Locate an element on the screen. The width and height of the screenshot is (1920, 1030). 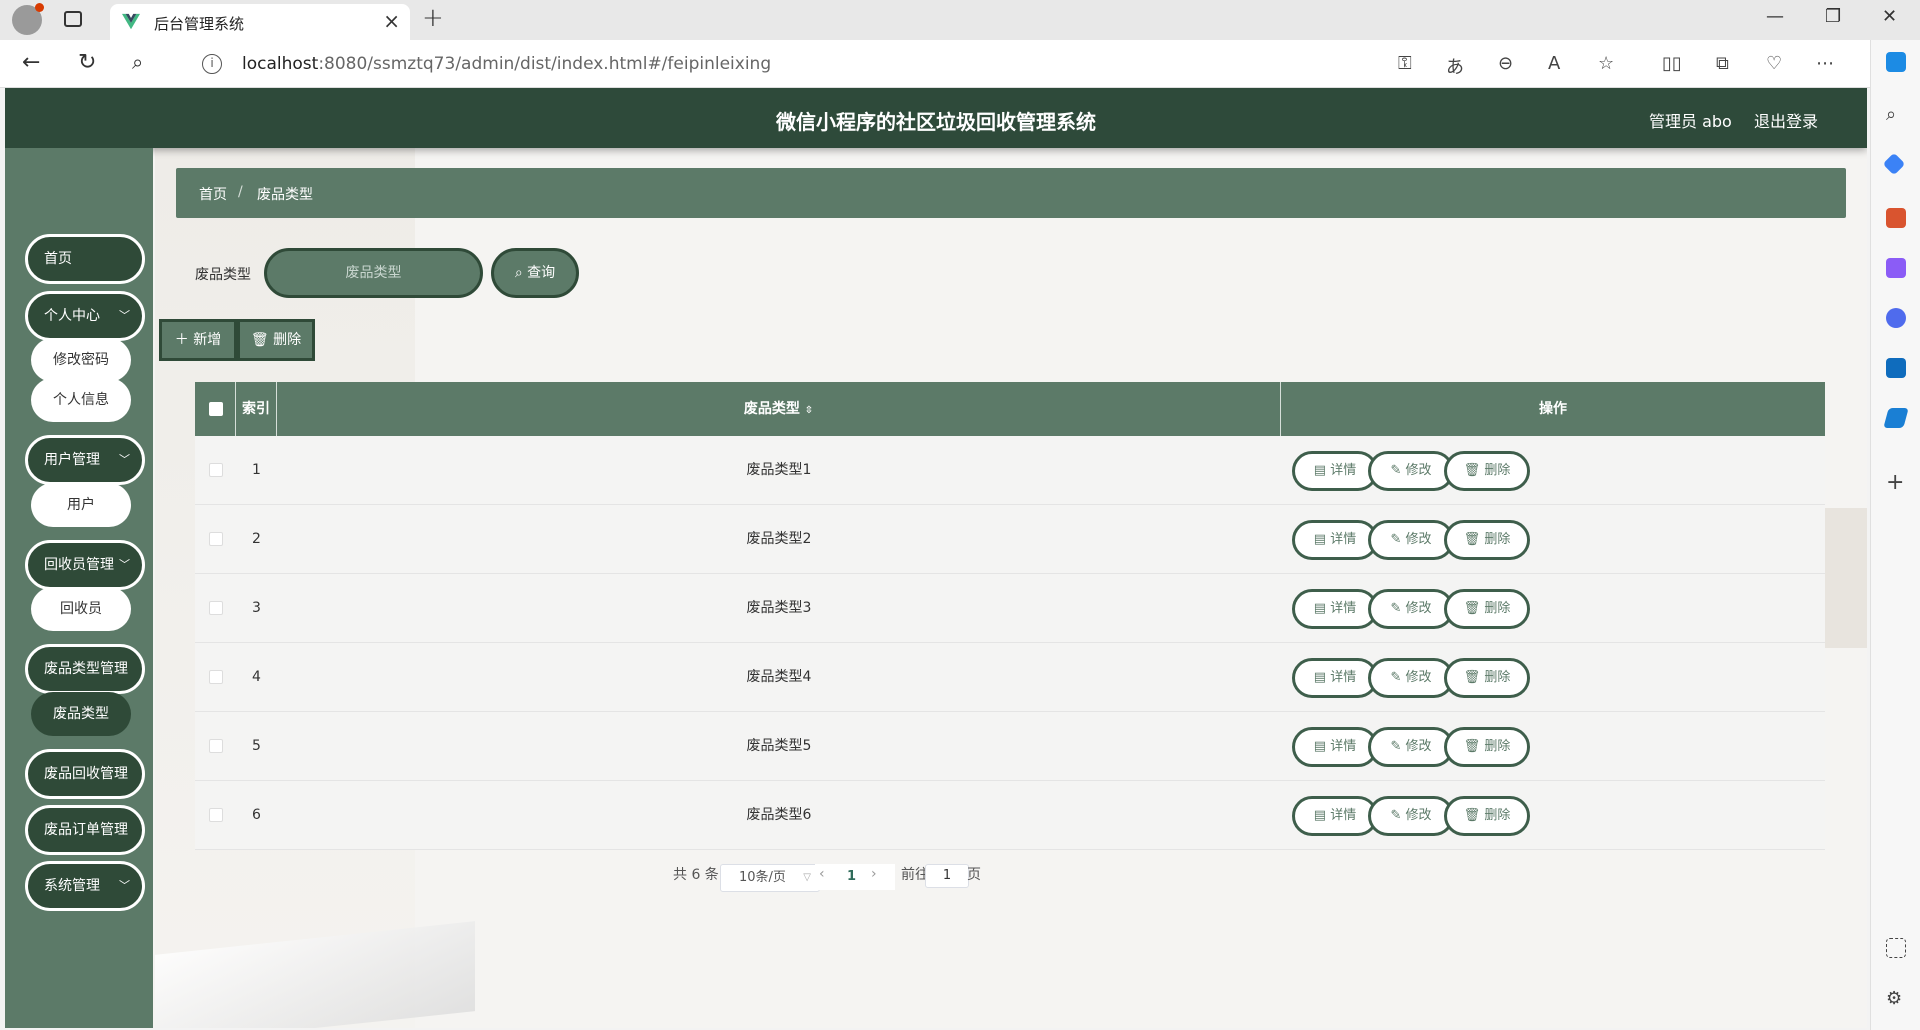
add-button: ＋ 新增 is located at coordinates (198, 340).